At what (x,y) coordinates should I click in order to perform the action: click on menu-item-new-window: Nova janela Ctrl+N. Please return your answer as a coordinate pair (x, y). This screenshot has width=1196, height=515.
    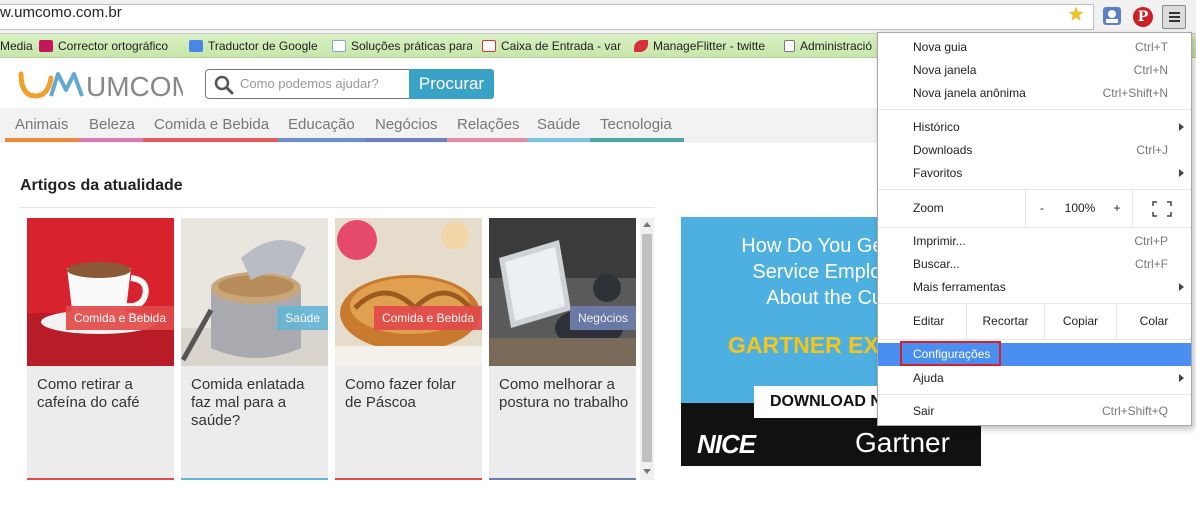
    Looking at the image, I should click on (1034, 70).